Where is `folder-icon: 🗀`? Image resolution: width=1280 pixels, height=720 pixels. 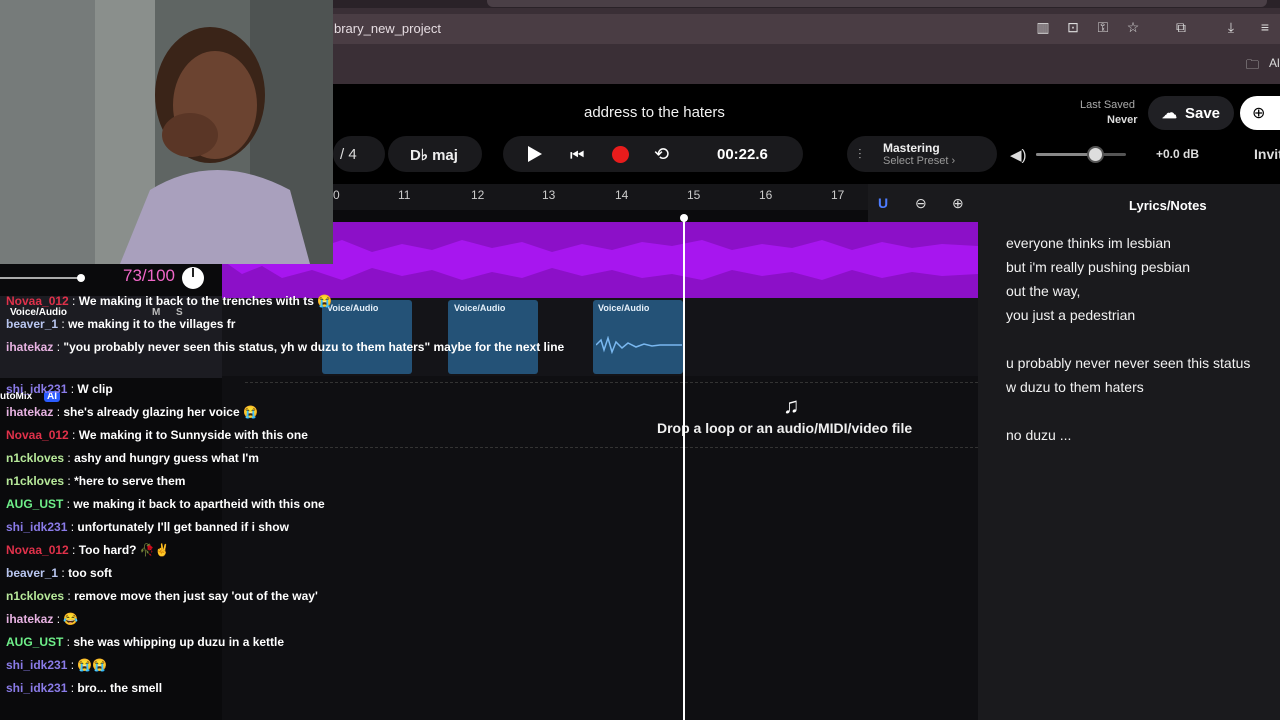 folder-icon: 🗀 is located at coordinates (1253, 64).